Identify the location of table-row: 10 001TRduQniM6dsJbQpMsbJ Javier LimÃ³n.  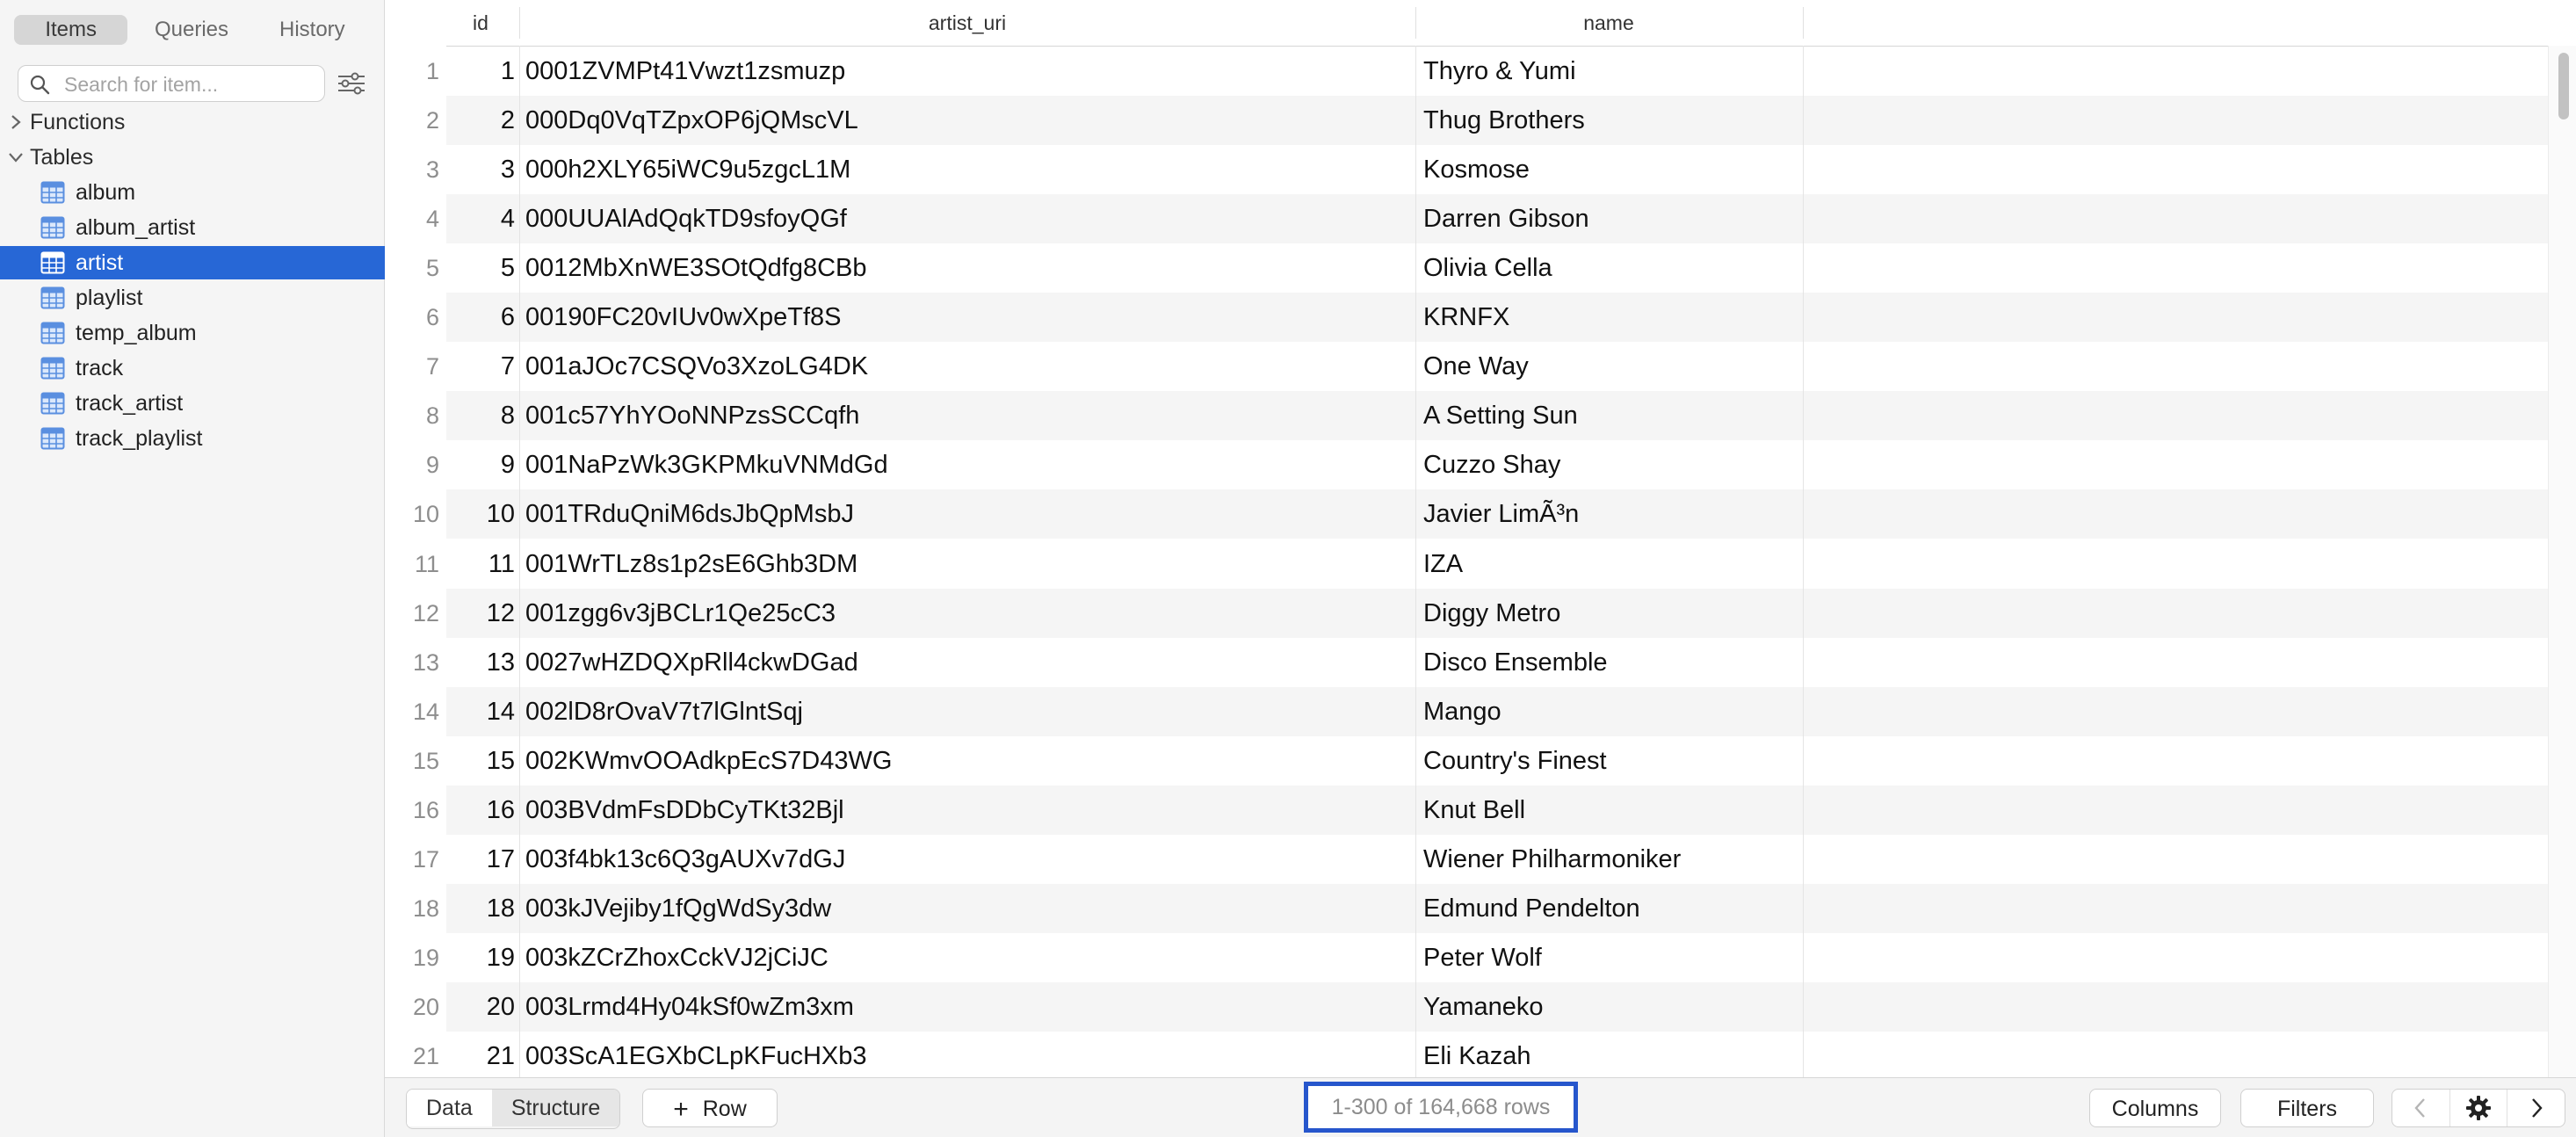
(1497, 514).